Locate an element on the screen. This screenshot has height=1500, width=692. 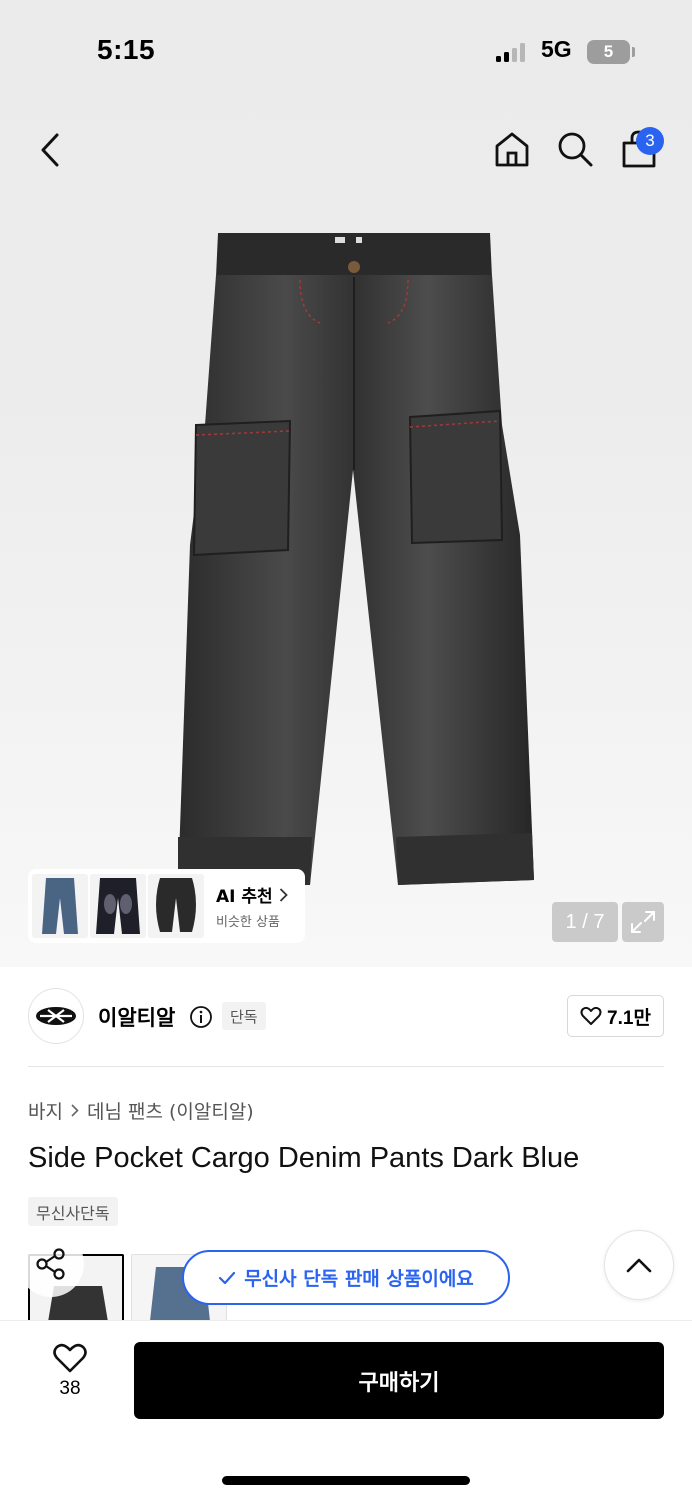
breadcrumb: 바지 데님 팬츠 (이알티알) is located at coordinates (141, 1110).